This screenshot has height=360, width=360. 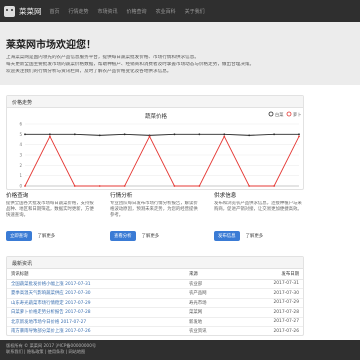 I want to click on news-source: 寿光市场, so click(x=220, y=303).